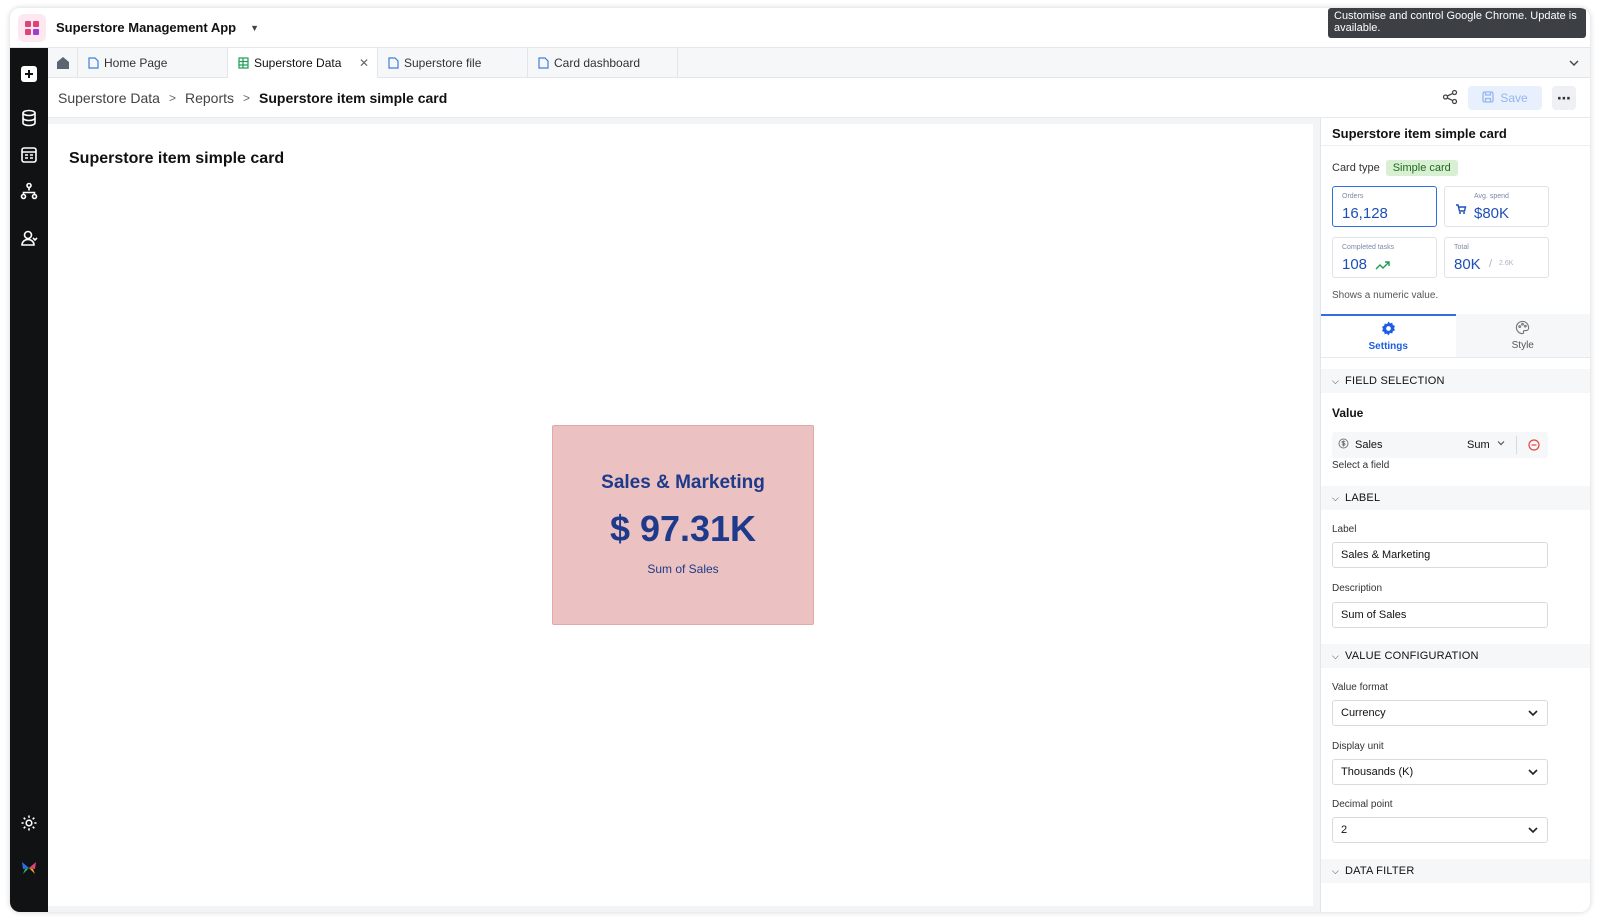  Describe the element at coordinates (1455, 871) in the screenshot. I see `section-data-filter: ⌵ DATA FILTER` at that location.